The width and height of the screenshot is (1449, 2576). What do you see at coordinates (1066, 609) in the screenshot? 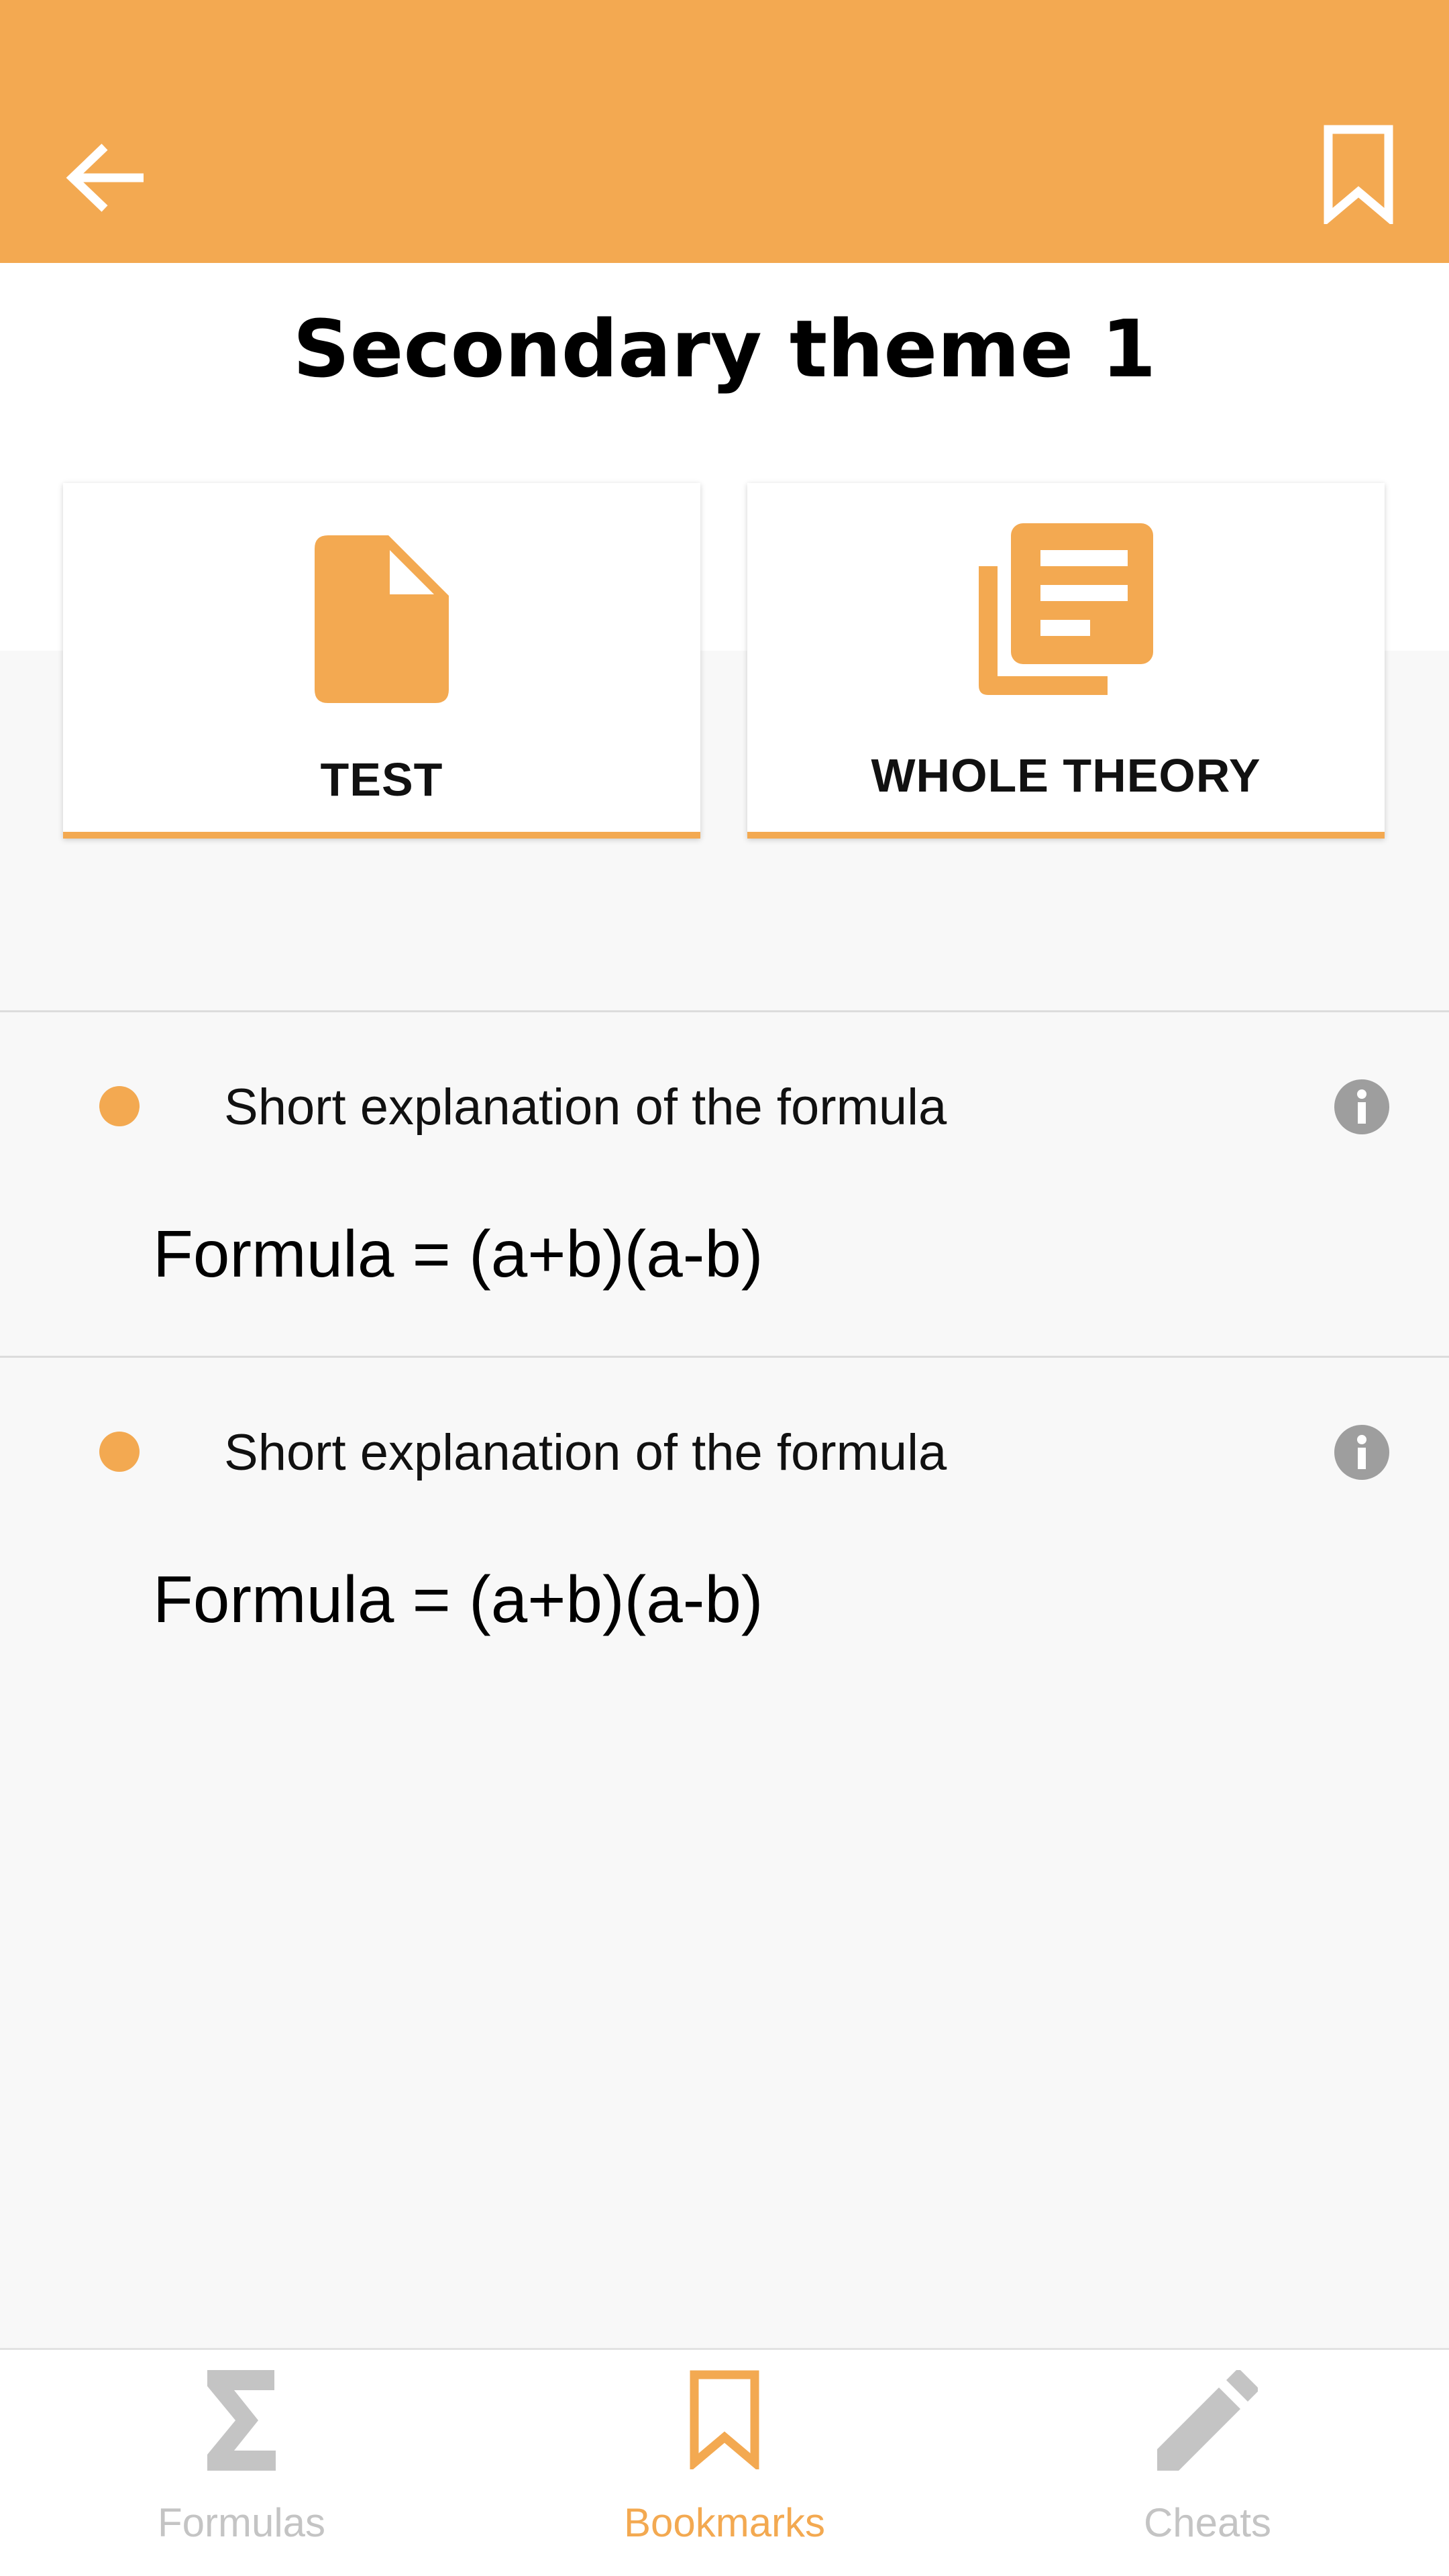
I see `library-books-icon` at bounding box center [1066, 609].